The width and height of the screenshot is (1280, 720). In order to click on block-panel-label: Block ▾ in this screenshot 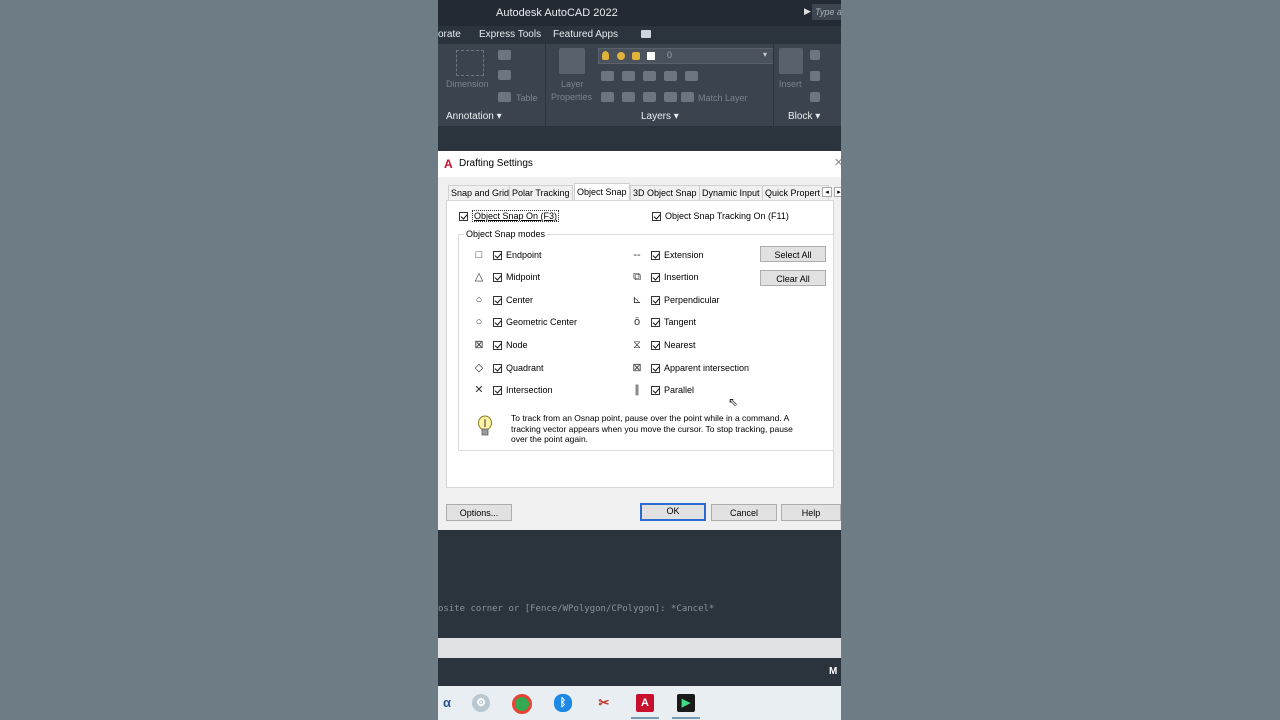, I will do `click(804, 116)`.